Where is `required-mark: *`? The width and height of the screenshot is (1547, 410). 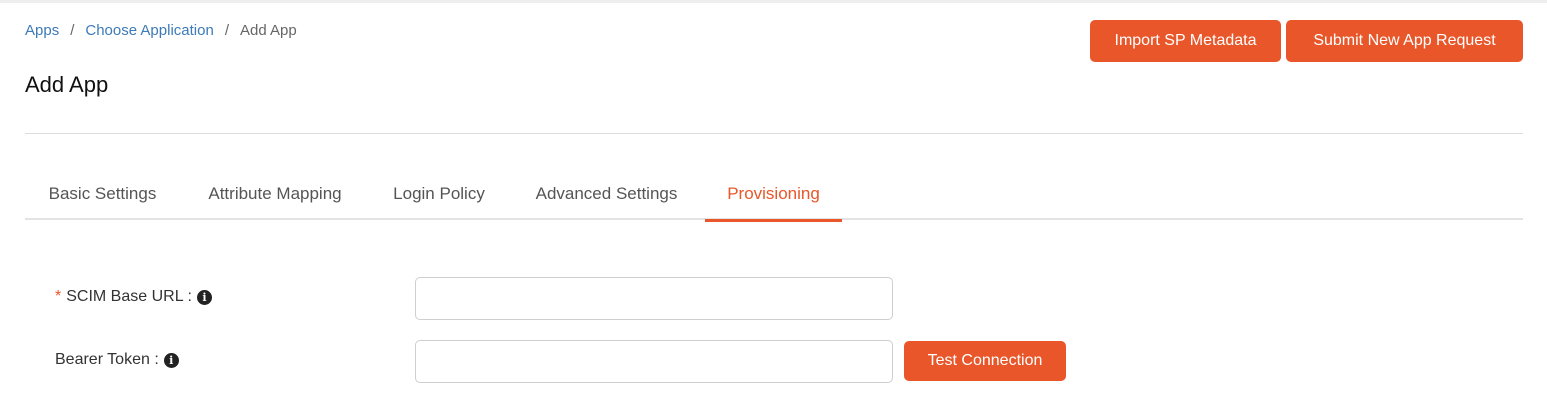
required-mark: * is located at coordinates (58, 296).